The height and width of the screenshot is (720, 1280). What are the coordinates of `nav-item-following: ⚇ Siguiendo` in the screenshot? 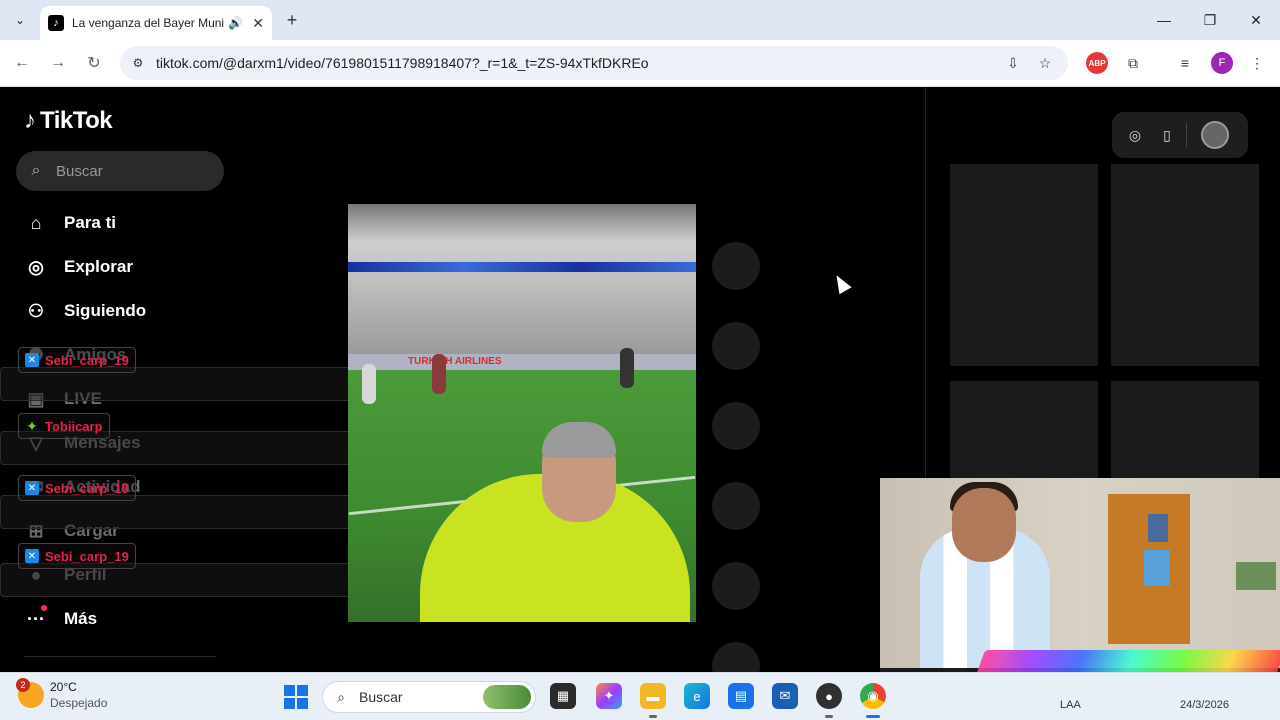 It's located at (85, 311).